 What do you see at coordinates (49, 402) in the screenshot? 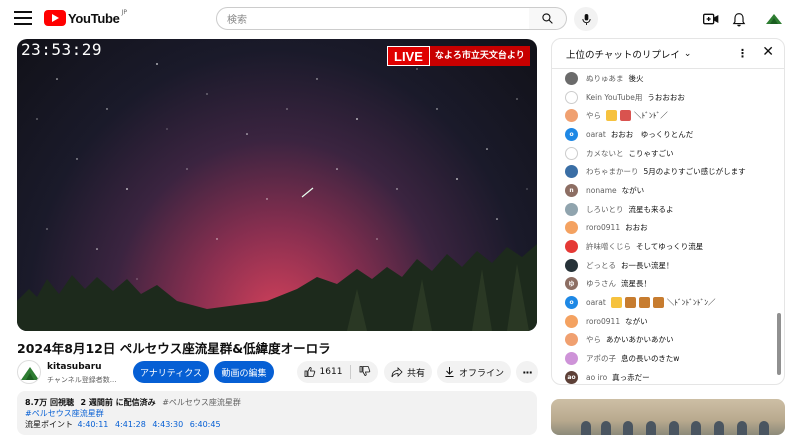
I see `view-count: 8.7万 回視聴` at bounding box center [49, 402].